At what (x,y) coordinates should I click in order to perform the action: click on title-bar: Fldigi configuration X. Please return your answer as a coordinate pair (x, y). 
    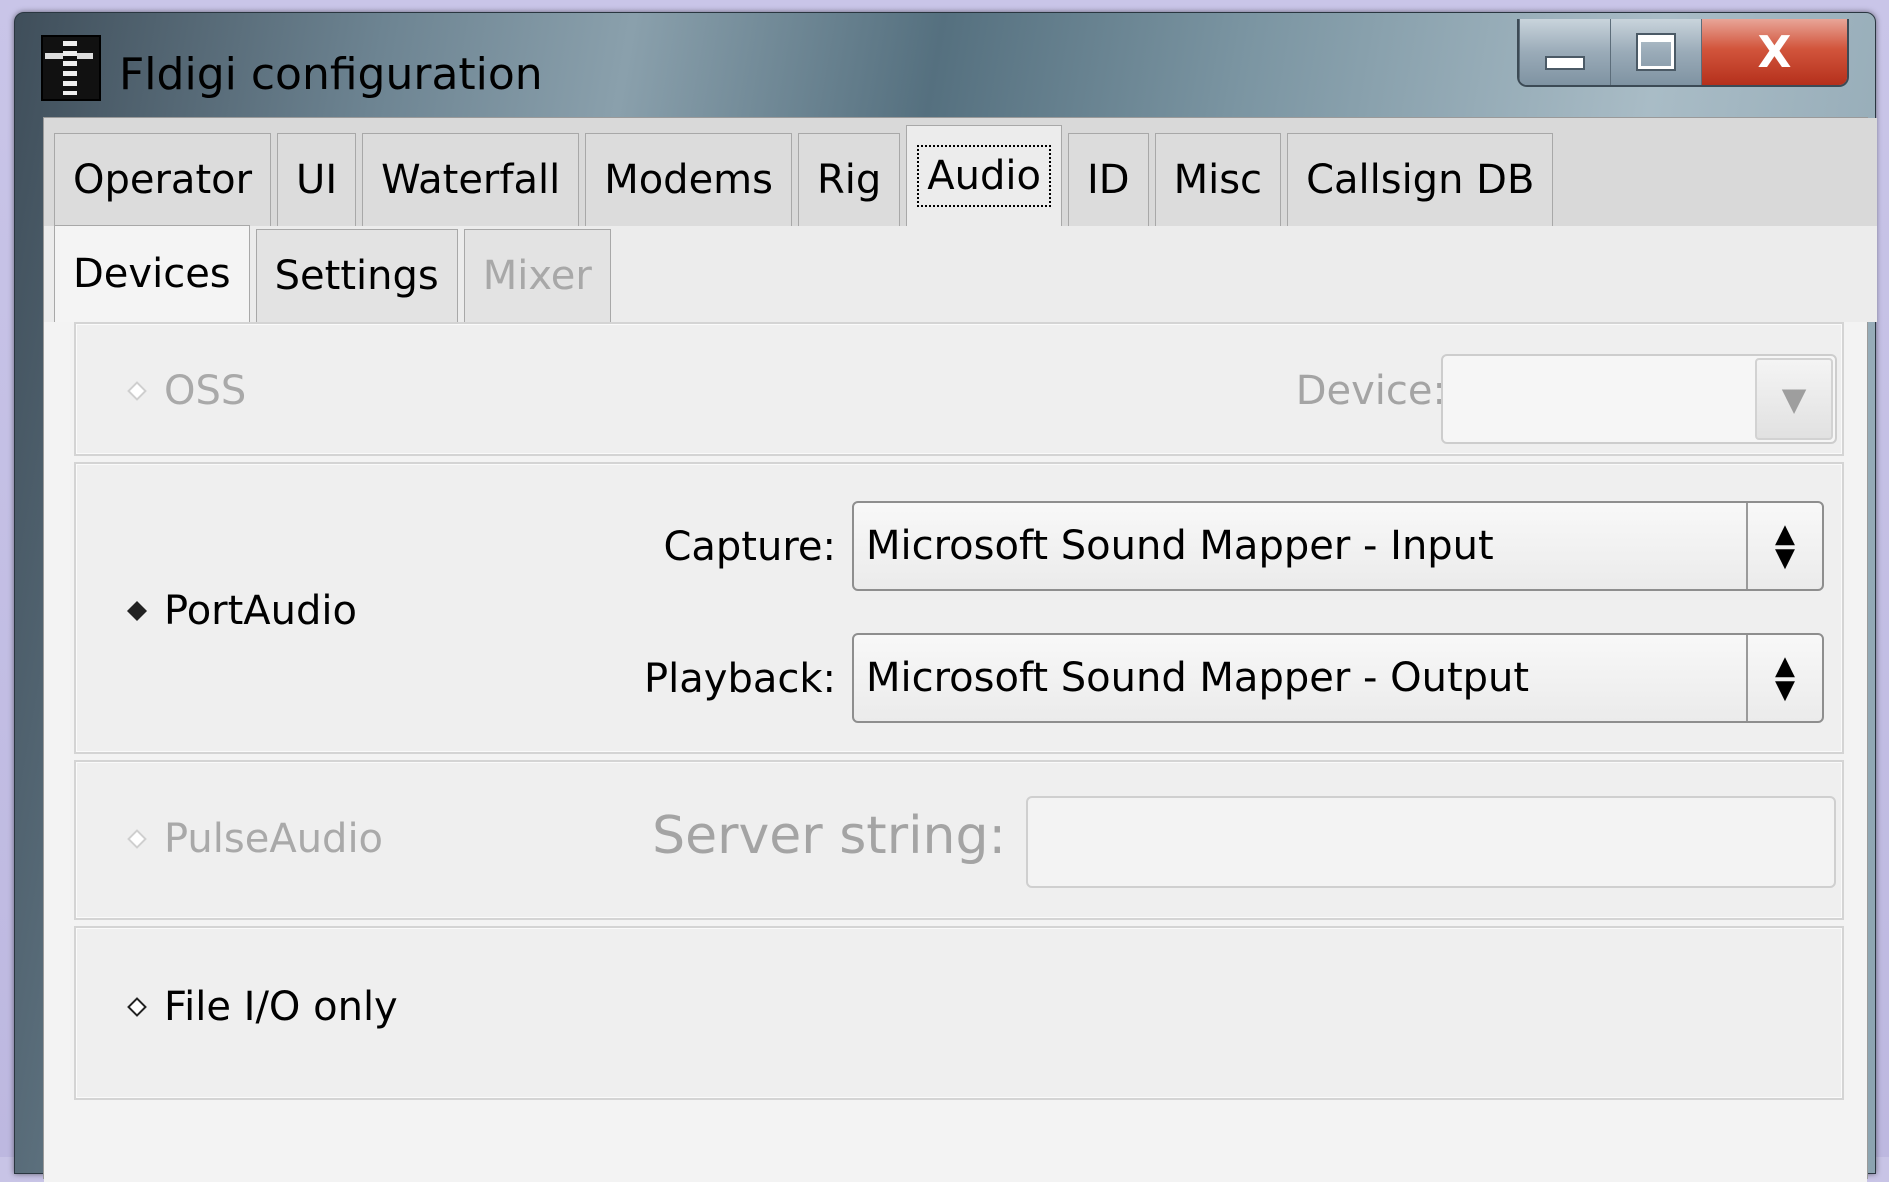
    Looking at the image, I should click on (945, 64).